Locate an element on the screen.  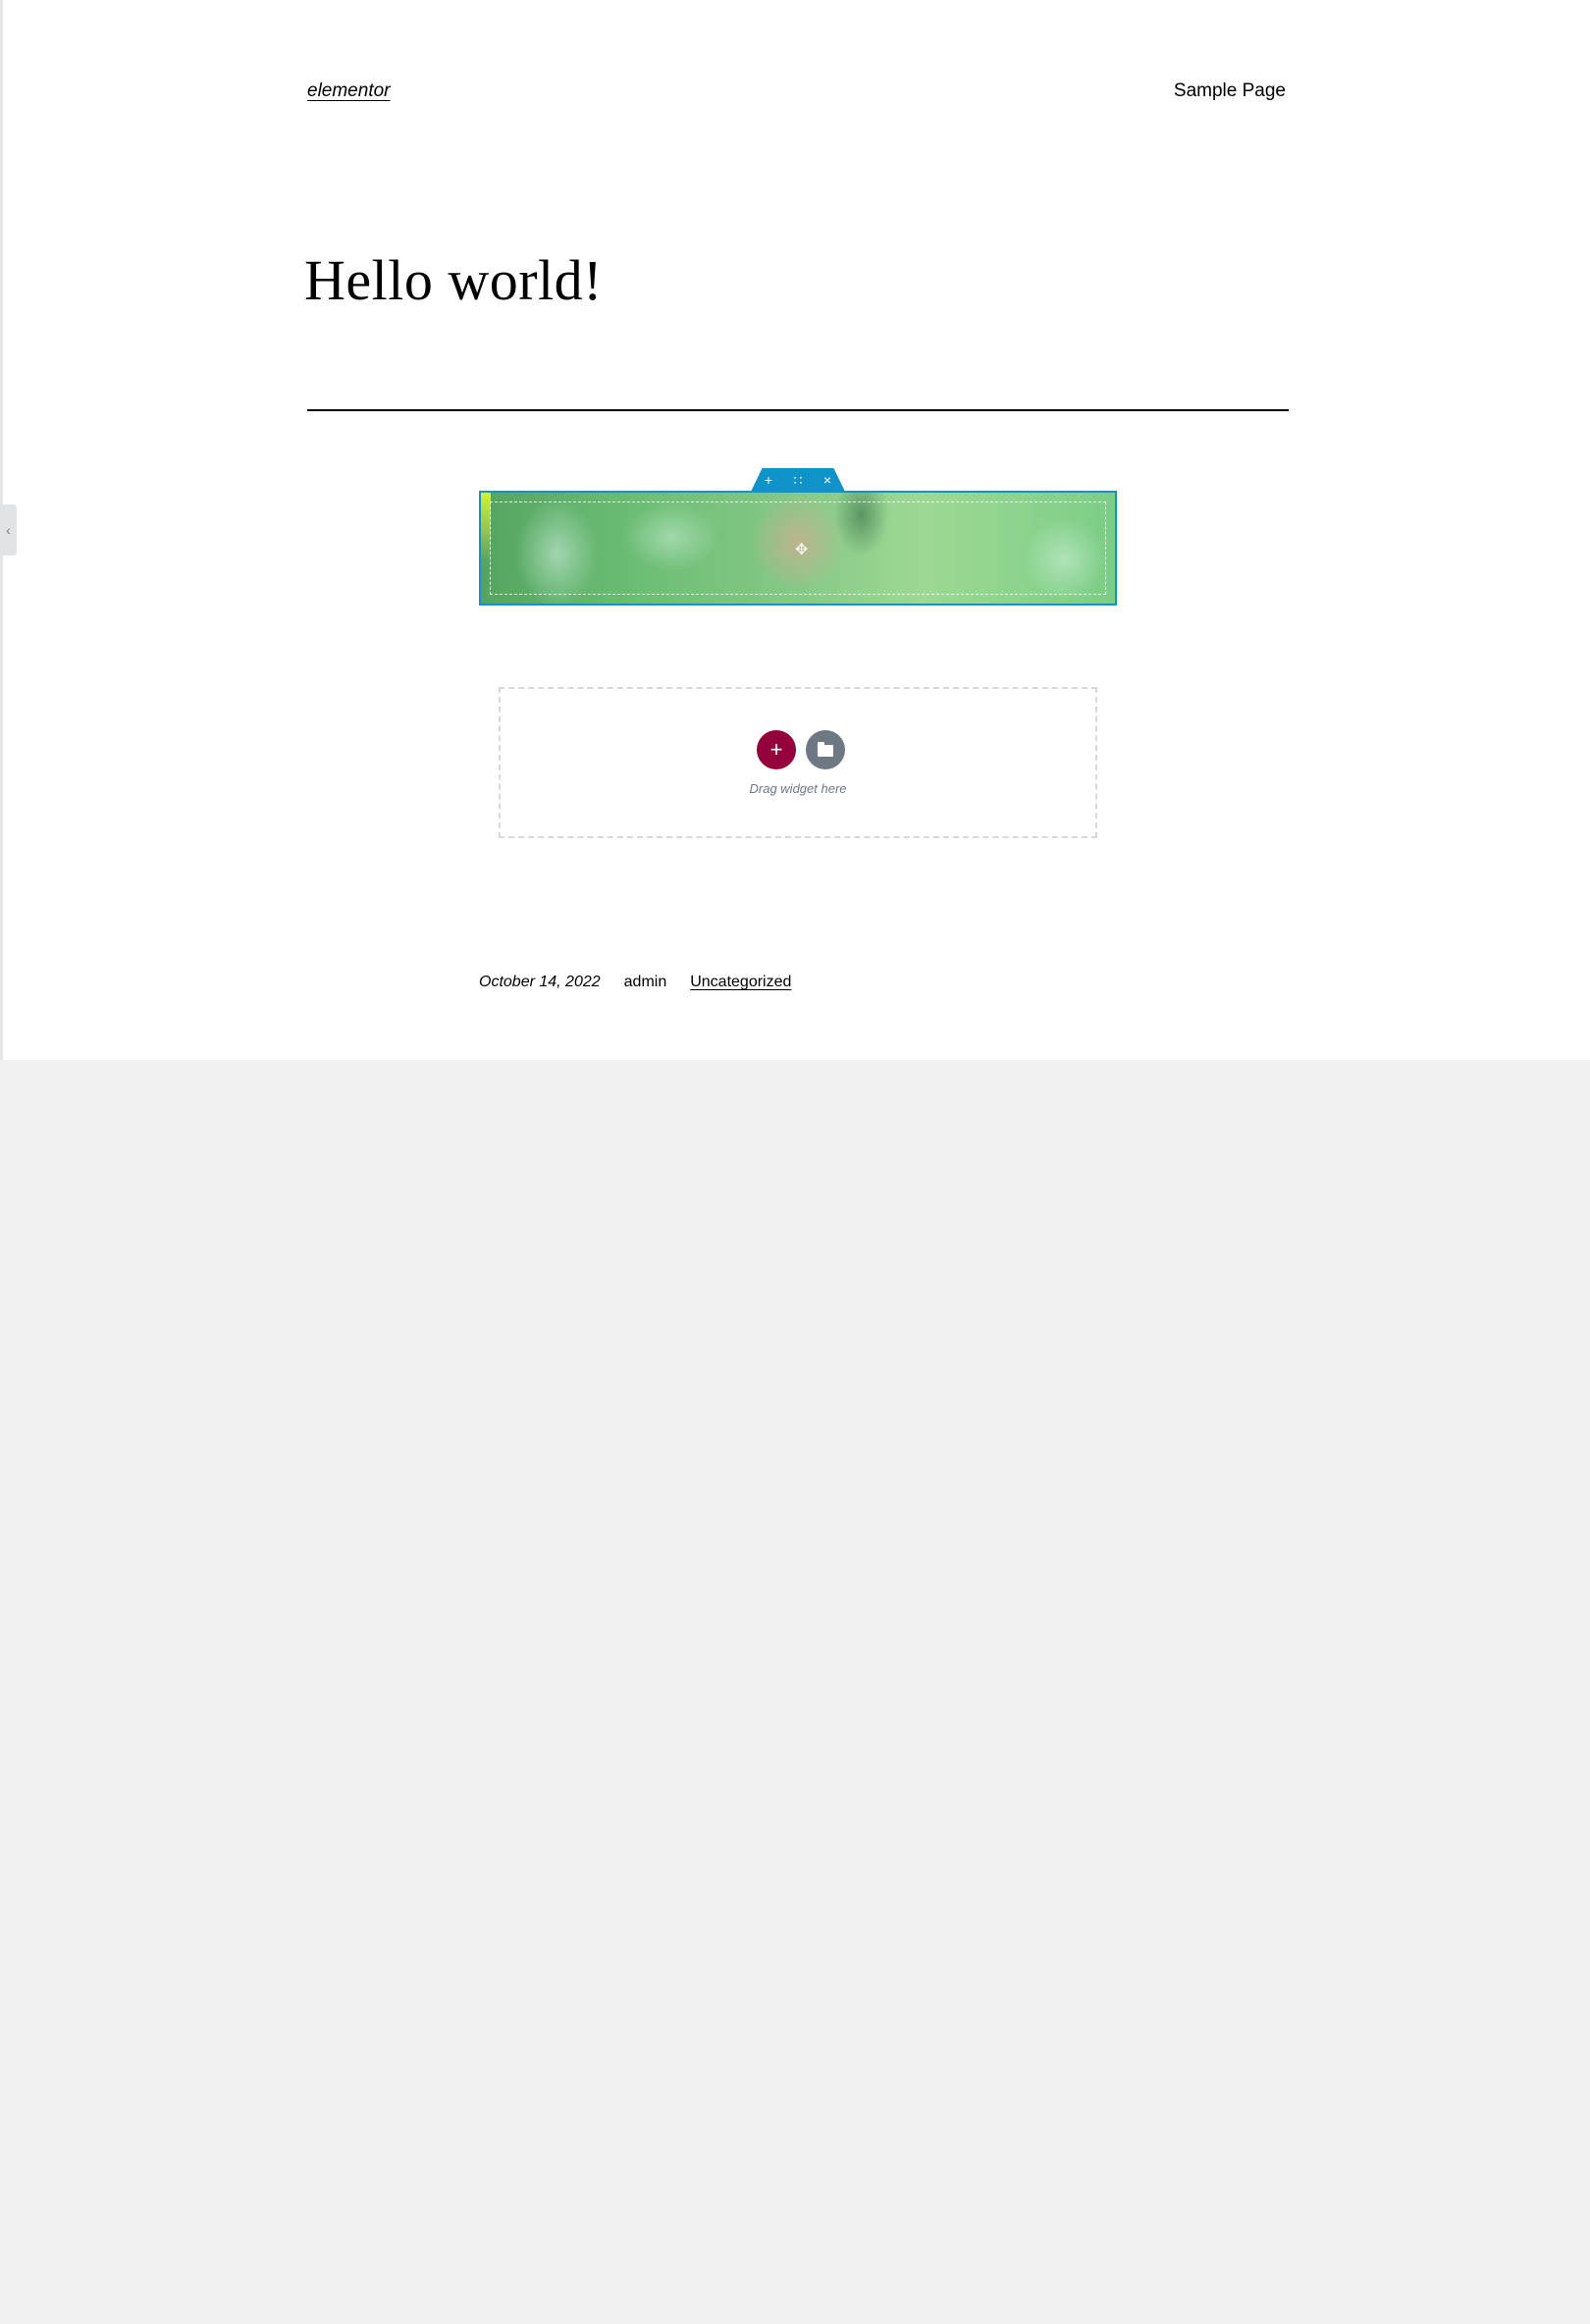
template-library-button is located at coordinates (825, 750).